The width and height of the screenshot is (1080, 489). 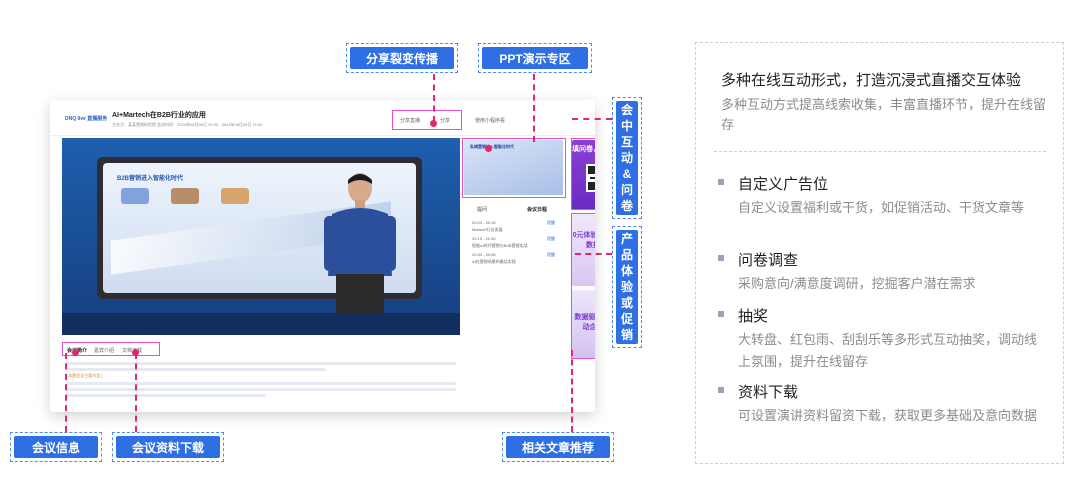 I want to click on meeting-docs-callout-label: 会议资料下载, so click(x=168, y=447).